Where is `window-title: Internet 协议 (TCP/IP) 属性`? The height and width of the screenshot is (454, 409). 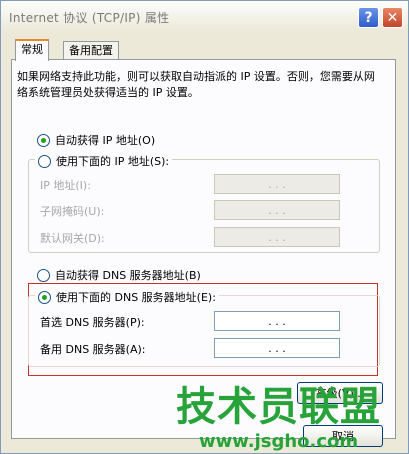 window-title: Internet 协议 (TCP/IP) 属性 is located at coordinates (89, 18).